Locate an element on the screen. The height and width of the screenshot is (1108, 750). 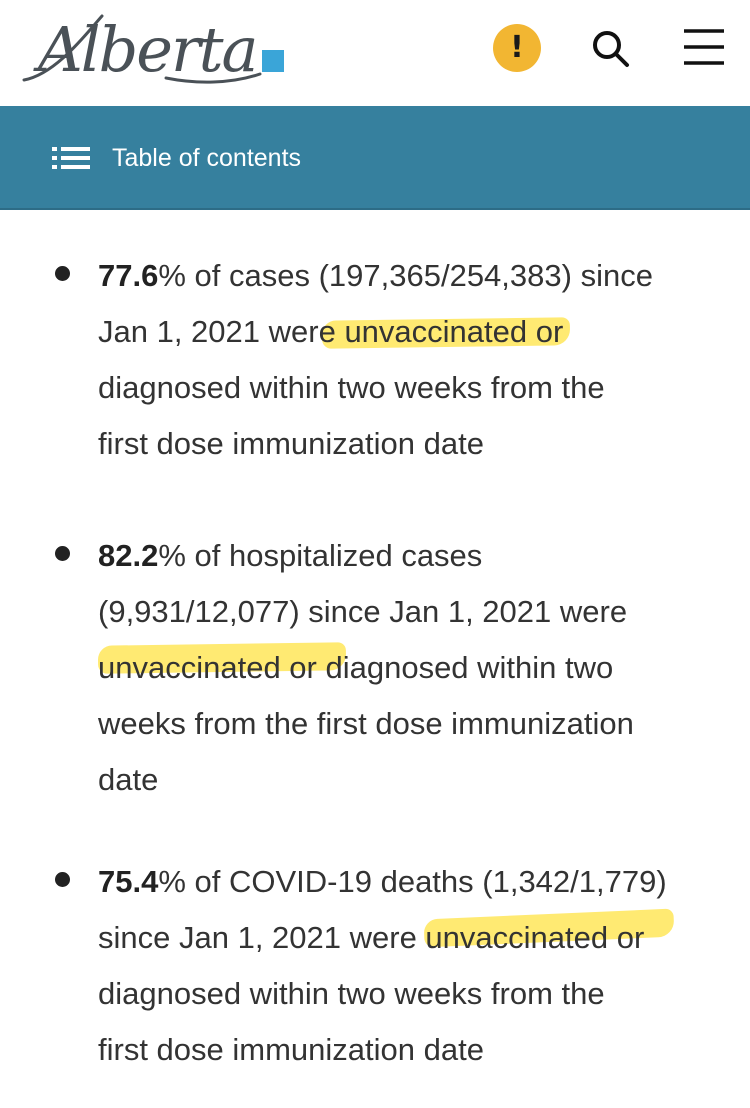
search-icon is located at coordinates (611, 49).